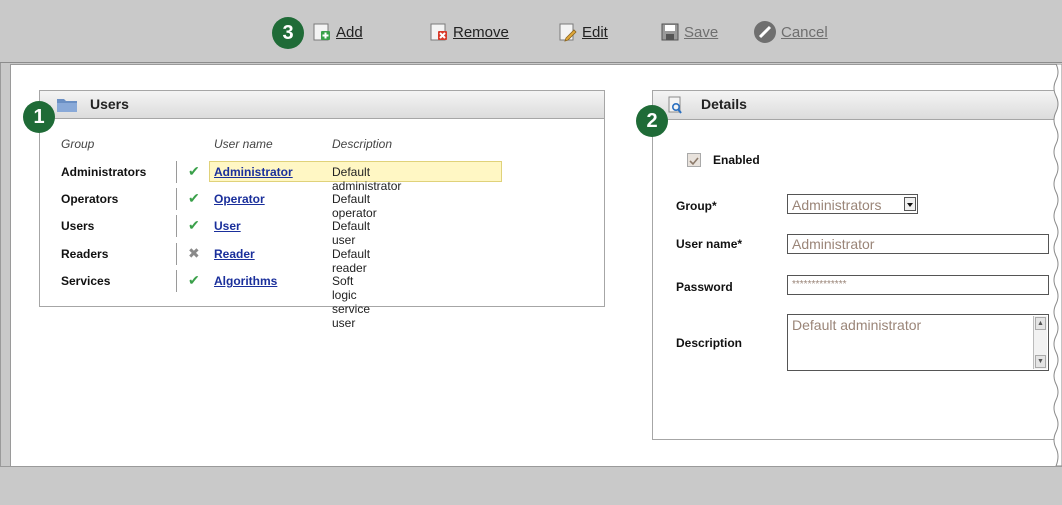 This screenshot has height=505, width=1062. I want to click on enabled-checkbox, so click(694, 160).